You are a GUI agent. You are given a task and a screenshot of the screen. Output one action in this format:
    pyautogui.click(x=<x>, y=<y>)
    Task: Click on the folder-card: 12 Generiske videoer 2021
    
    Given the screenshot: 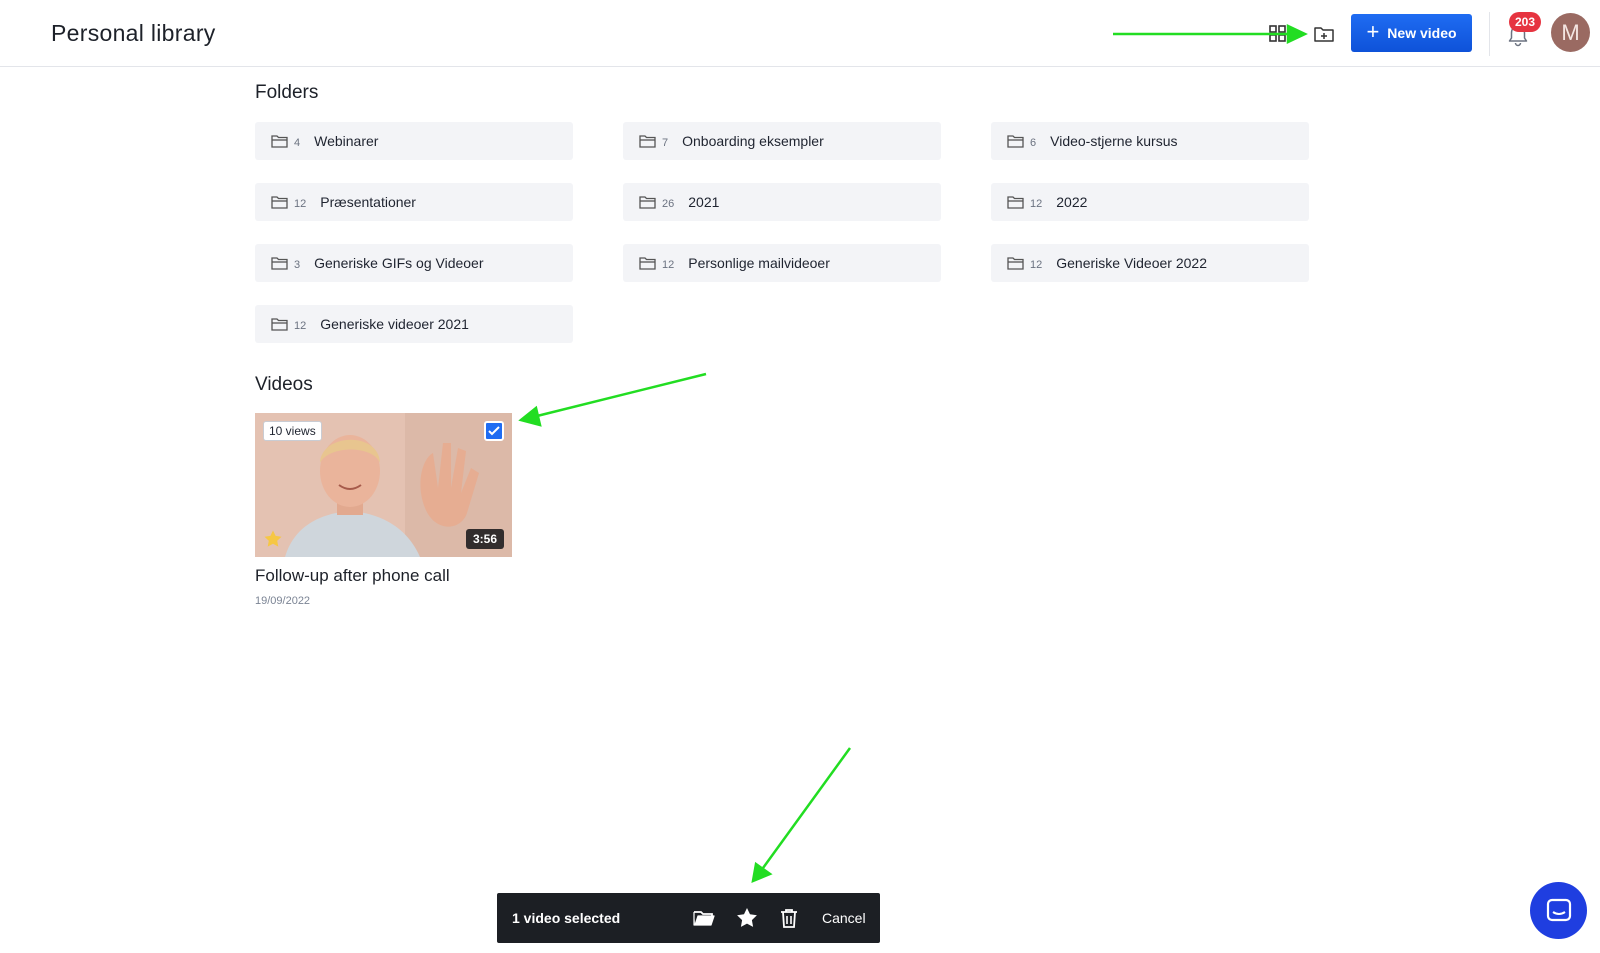 What is the action you would take?
    pyautogui.click(x=414, y=324)
    